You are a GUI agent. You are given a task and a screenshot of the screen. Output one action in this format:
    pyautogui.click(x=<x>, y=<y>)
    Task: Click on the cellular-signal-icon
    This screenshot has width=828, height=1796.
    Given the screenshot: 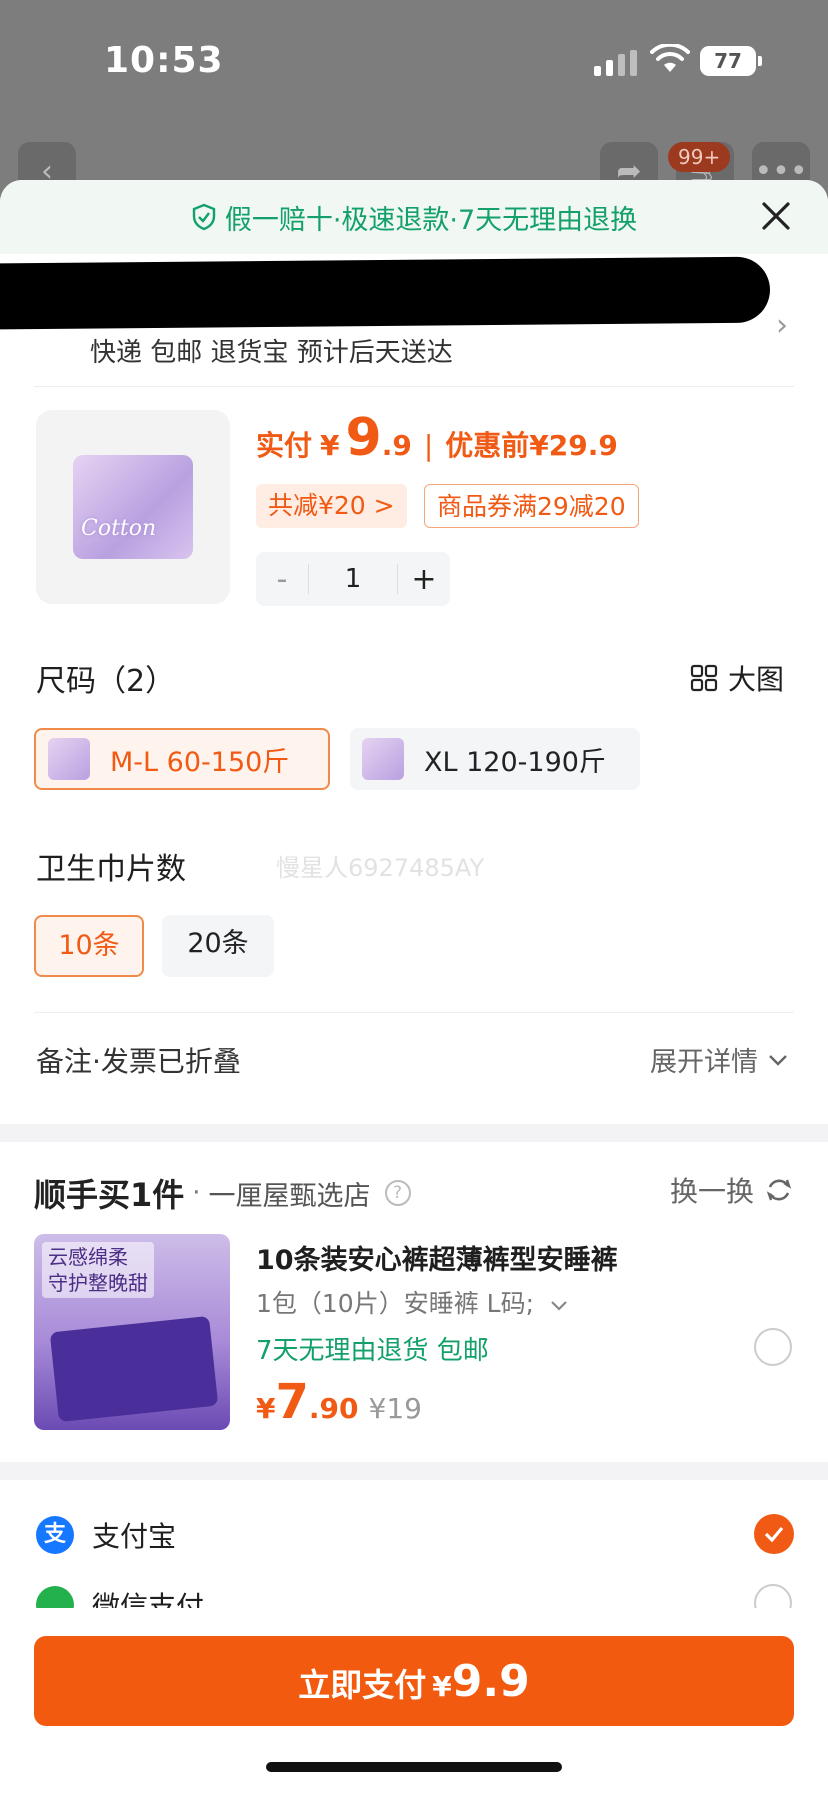 What is the action you would take?
    pyautogui.click(x=616, y=63)
    